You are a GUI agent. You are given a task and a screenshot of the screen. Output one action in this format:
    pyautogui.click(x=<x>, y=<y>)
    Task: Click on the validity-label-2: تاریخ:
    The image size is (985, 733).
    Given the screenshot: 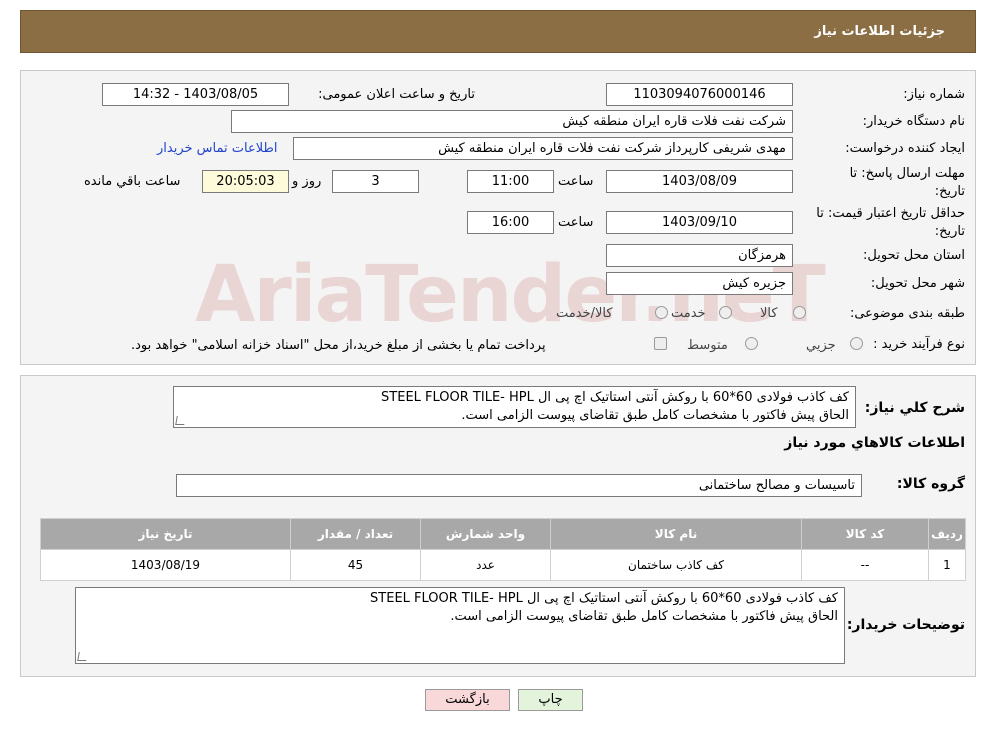 What is the action you would take?
    pyautogui.click(x=949, y=231)
    